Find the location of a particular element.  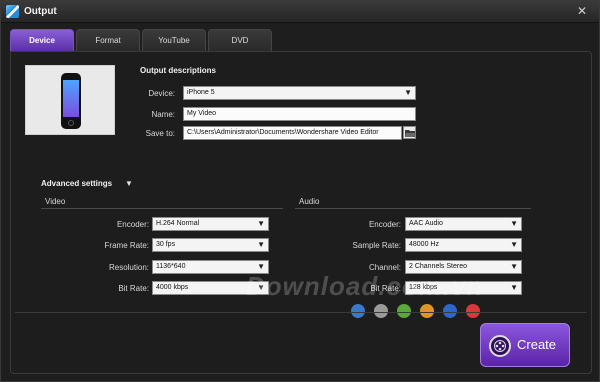

sample-rate-value: 48000 Hz is located at coordinates (424, 244).